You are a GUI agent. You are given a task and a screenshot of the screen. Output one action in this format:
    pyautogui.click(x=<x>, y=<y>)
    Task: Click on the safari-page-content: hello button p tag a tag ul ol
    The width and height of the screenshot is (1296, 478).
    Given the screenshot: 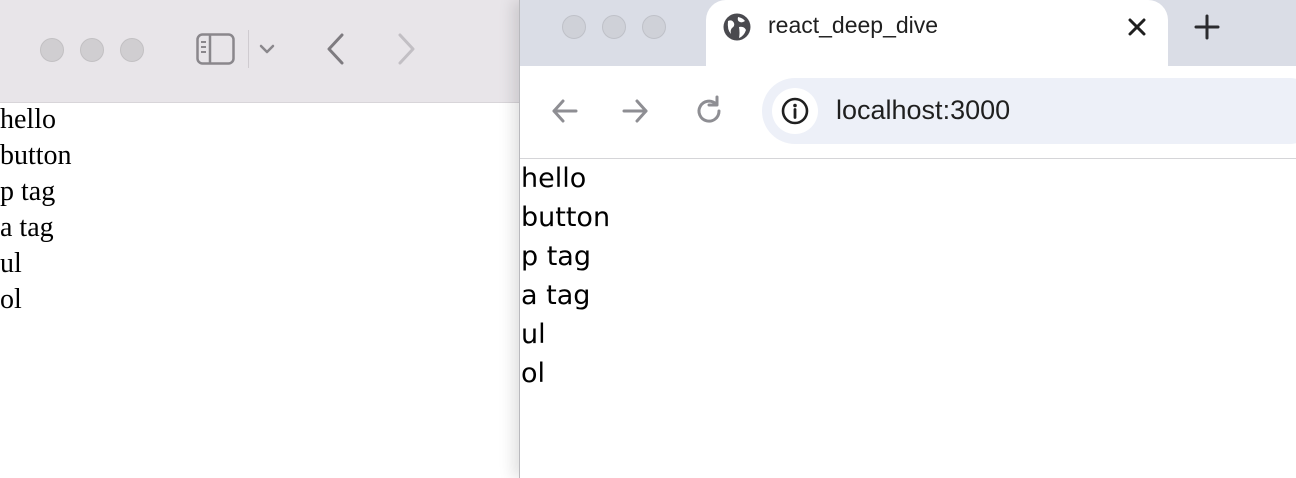 What is the action you would take?
    pyautogui.click(x=36, y=210)
    